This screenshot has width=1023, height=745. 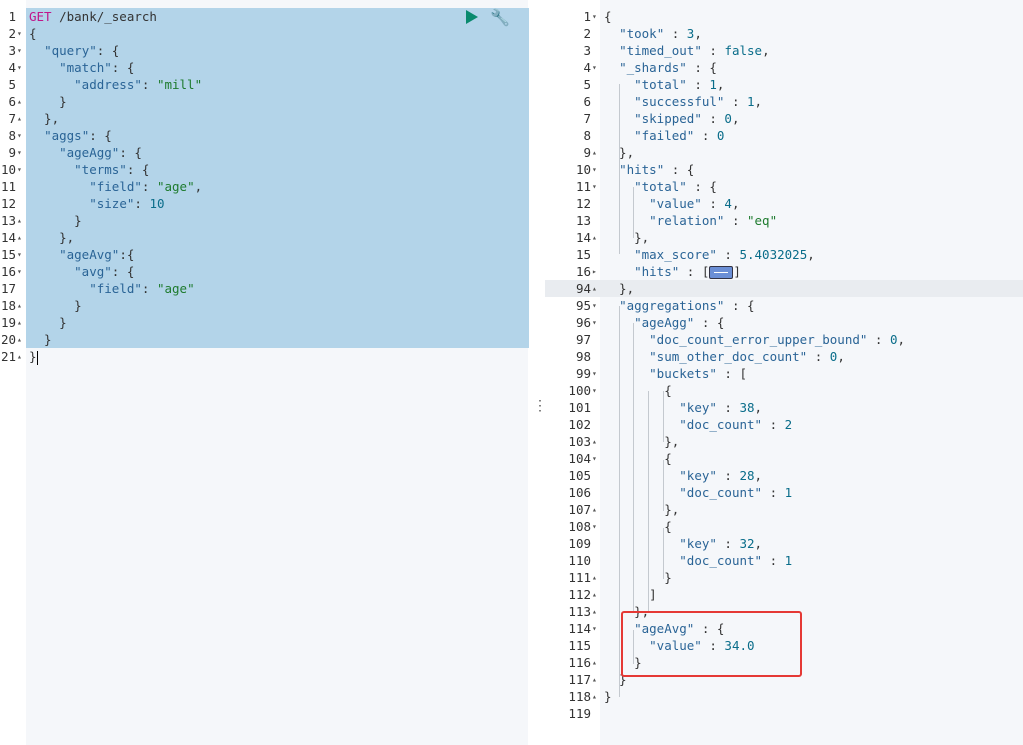 What do you see at coordinates (500, 17) in the screenshot?
I see `wrench-icon: 🔧` at bounding box center [500, 17].